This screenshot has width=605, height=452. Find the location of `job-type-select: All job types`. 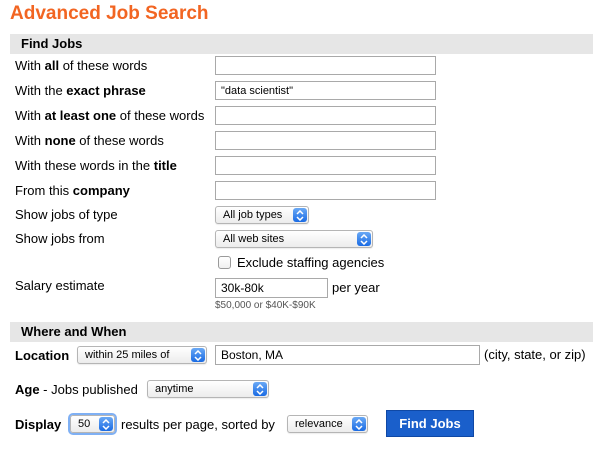

job-type-select: All job types is located at coordinates (262, 215).